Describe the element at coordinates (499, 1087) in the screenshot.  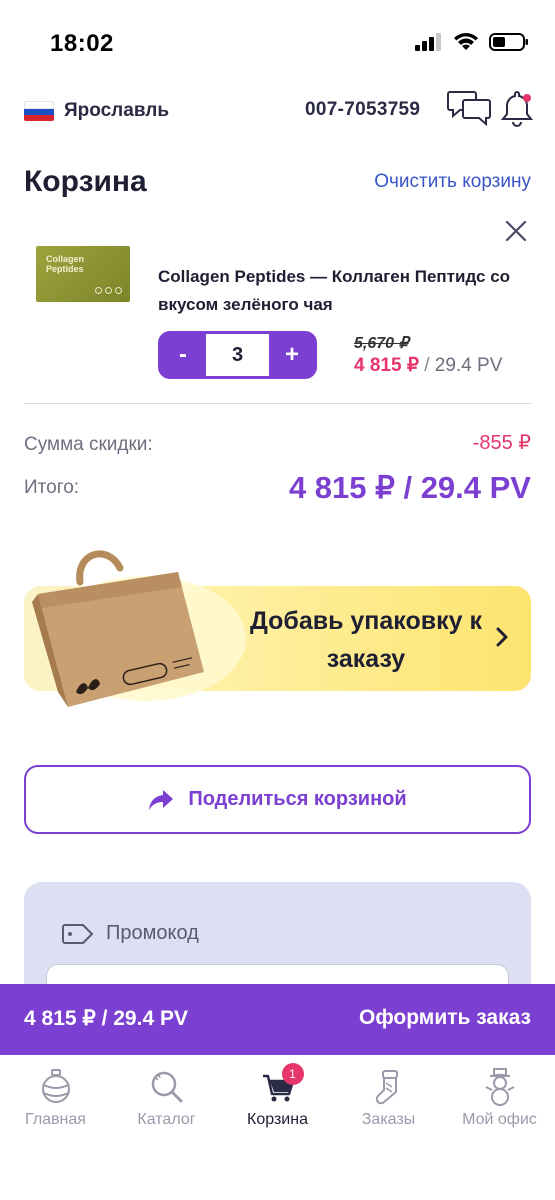
I see `snowman-icon` at that location.